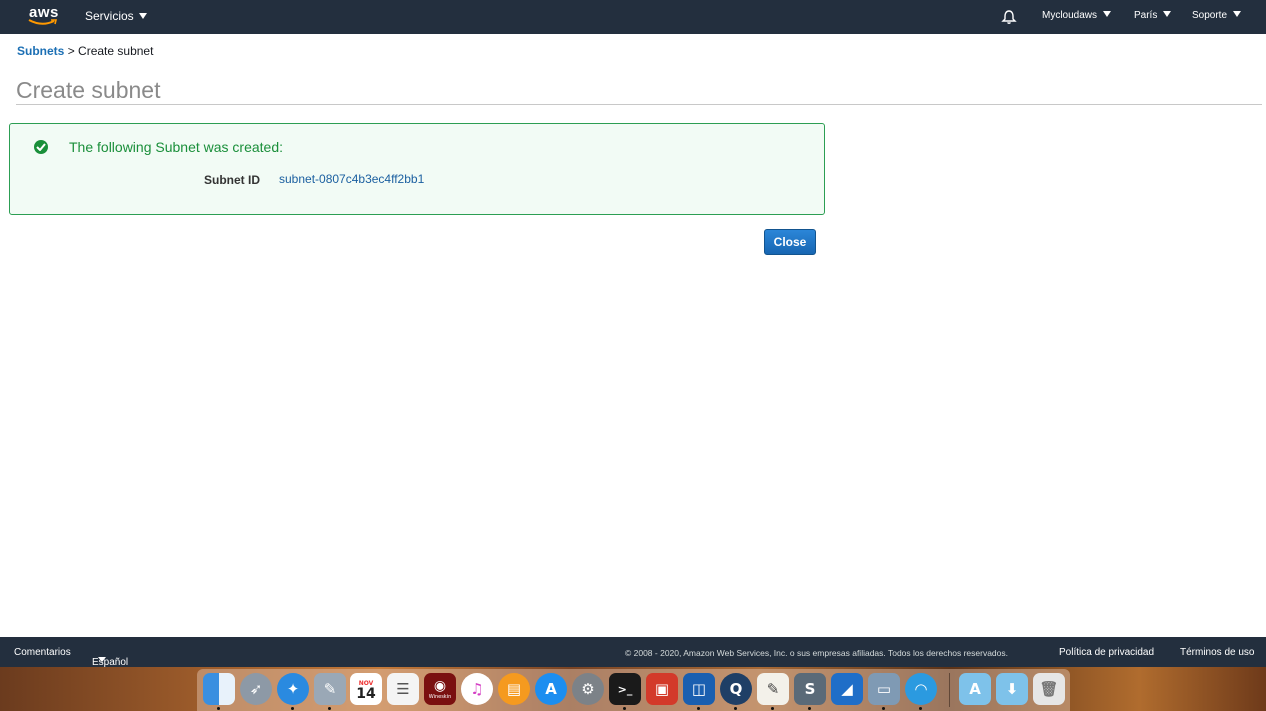 The width and height of the screenshot is (1266, 711). Describe the element at coordinates (1210, 15) in the screenshot. I see `support-label: Soporte` at that location.